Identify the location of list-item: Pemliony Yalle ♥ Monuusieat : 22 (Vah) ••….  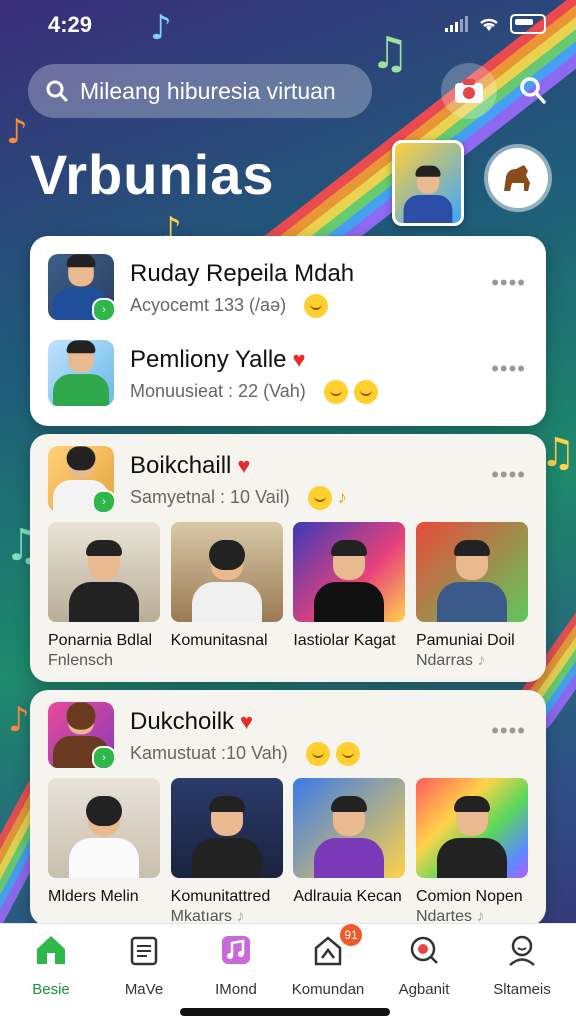
(288, 375).